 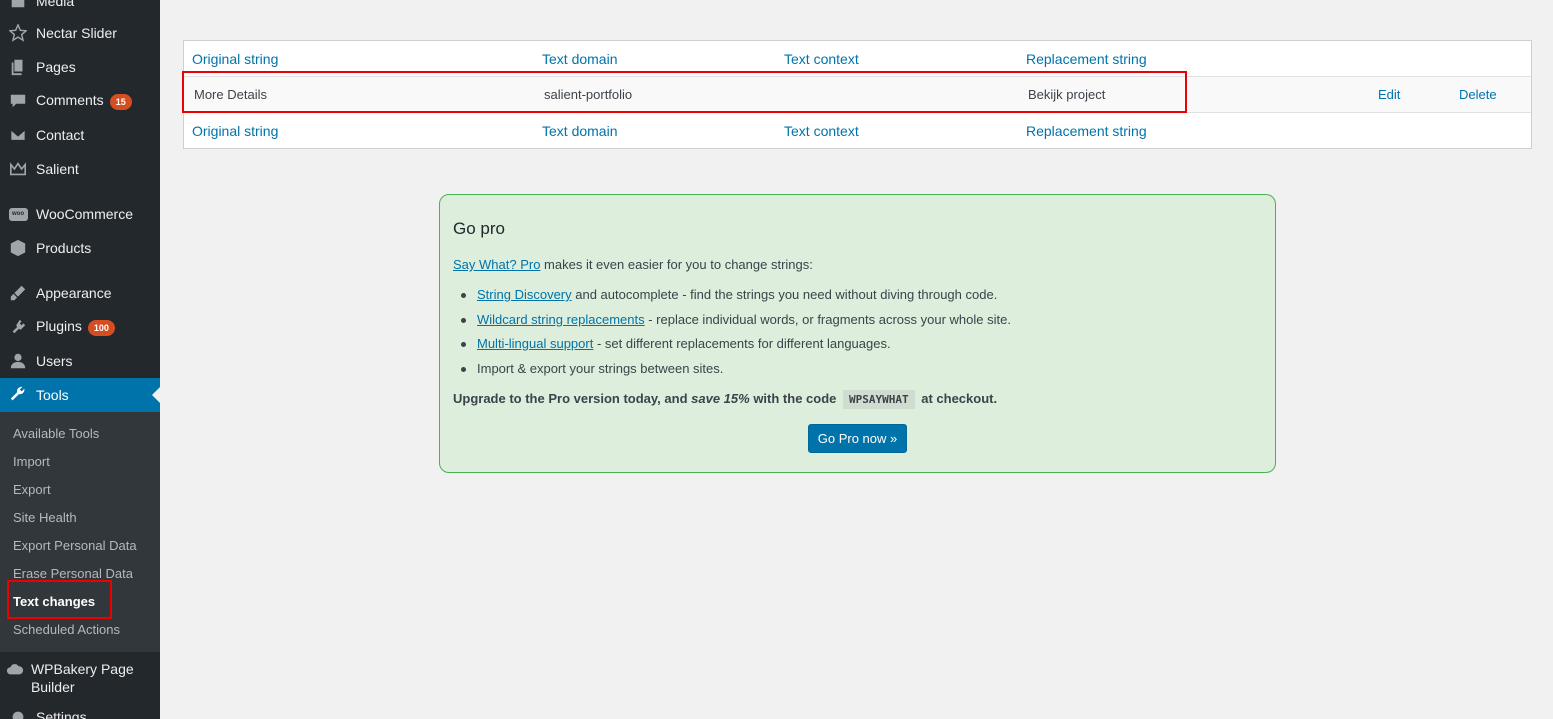 What do you see at coordinates (479, 228) in the screenshot?
I see `go-pro-title: Go pro` at bounding box center [479, 228].